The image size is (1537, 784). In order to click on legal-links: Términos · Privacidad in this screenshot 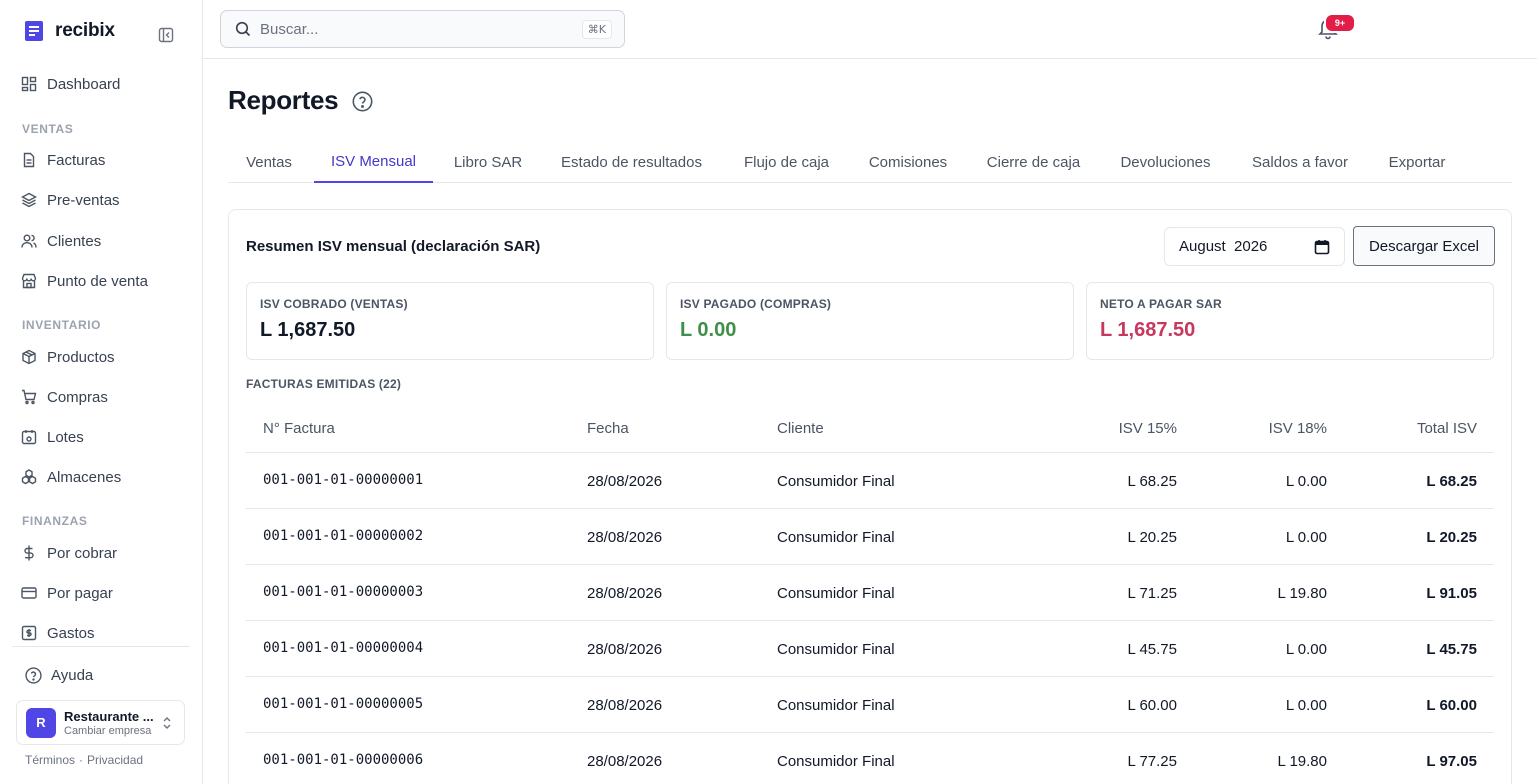, I will do `click(84, 760)`.